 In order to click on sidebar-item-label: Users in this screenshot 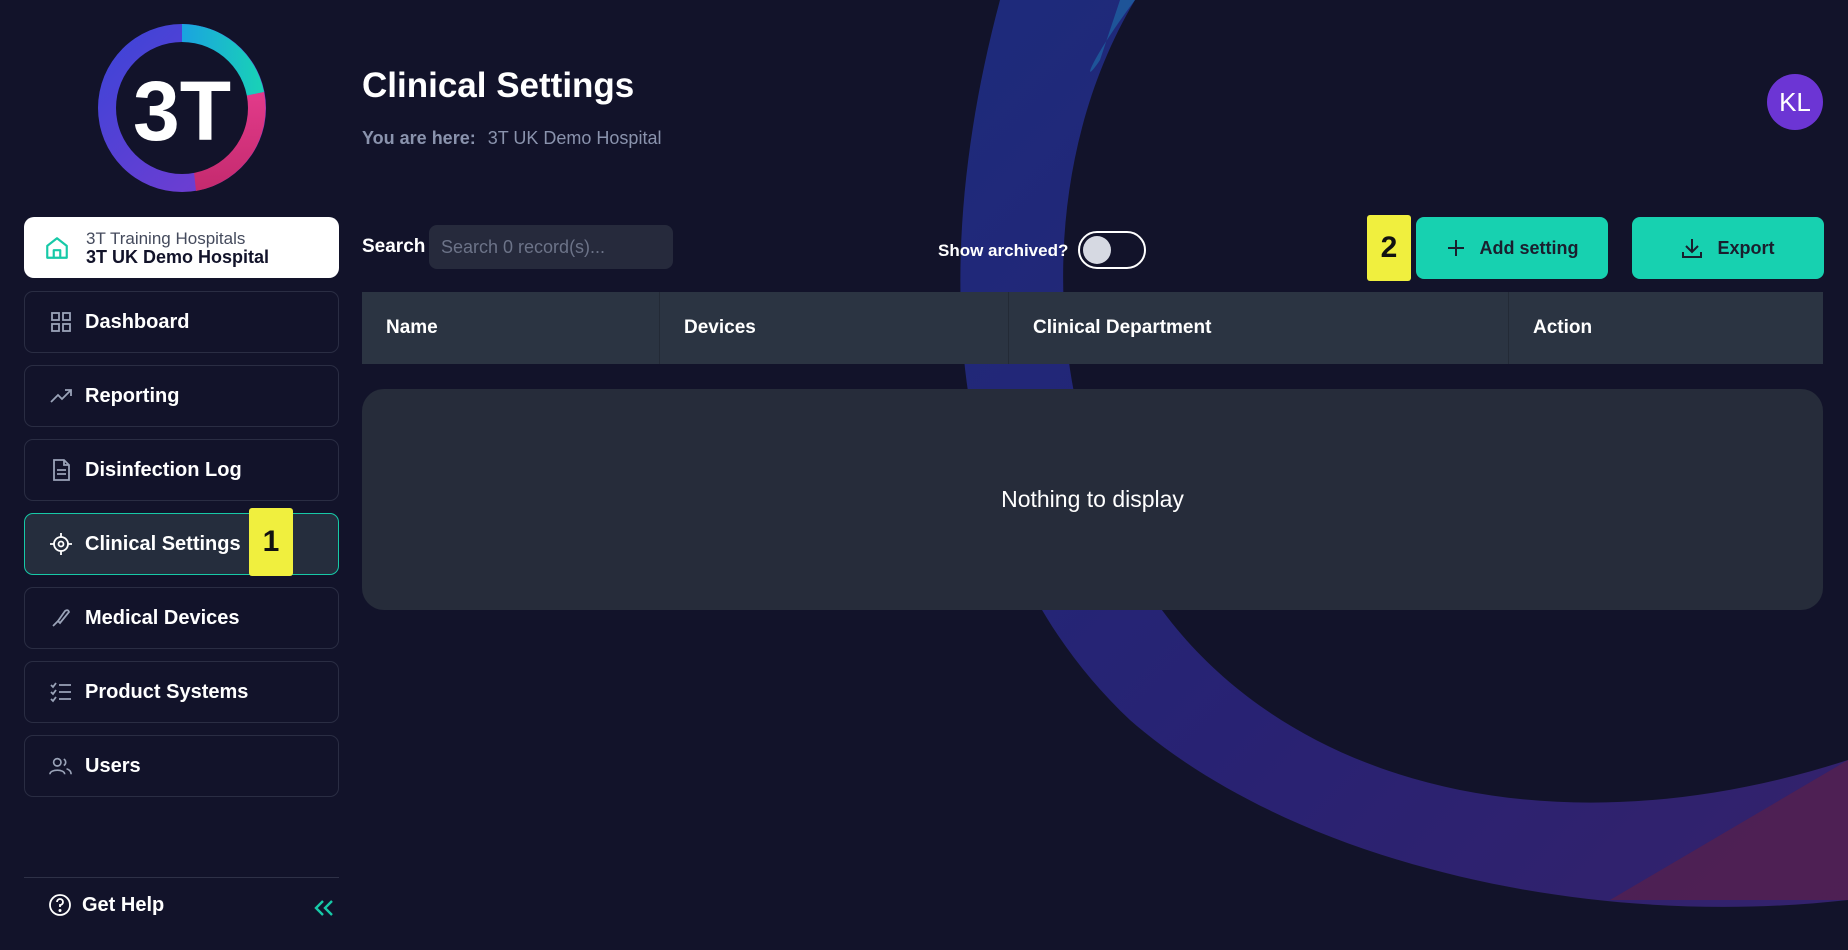, I will do `click(113, 765)`.